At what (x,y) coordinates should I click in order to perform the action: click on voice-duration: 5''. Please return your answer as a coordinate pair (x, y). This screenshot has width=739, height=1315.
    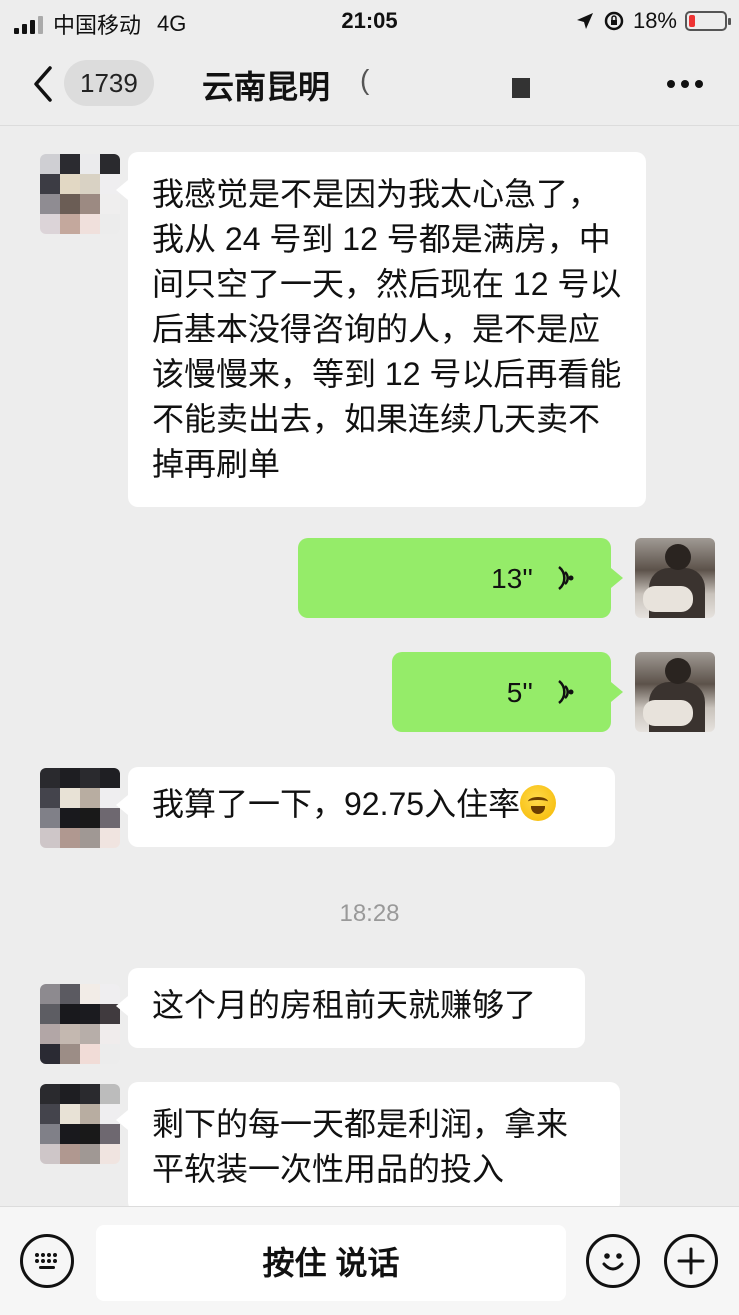
    Looking at the image, I should click on (519, 692).